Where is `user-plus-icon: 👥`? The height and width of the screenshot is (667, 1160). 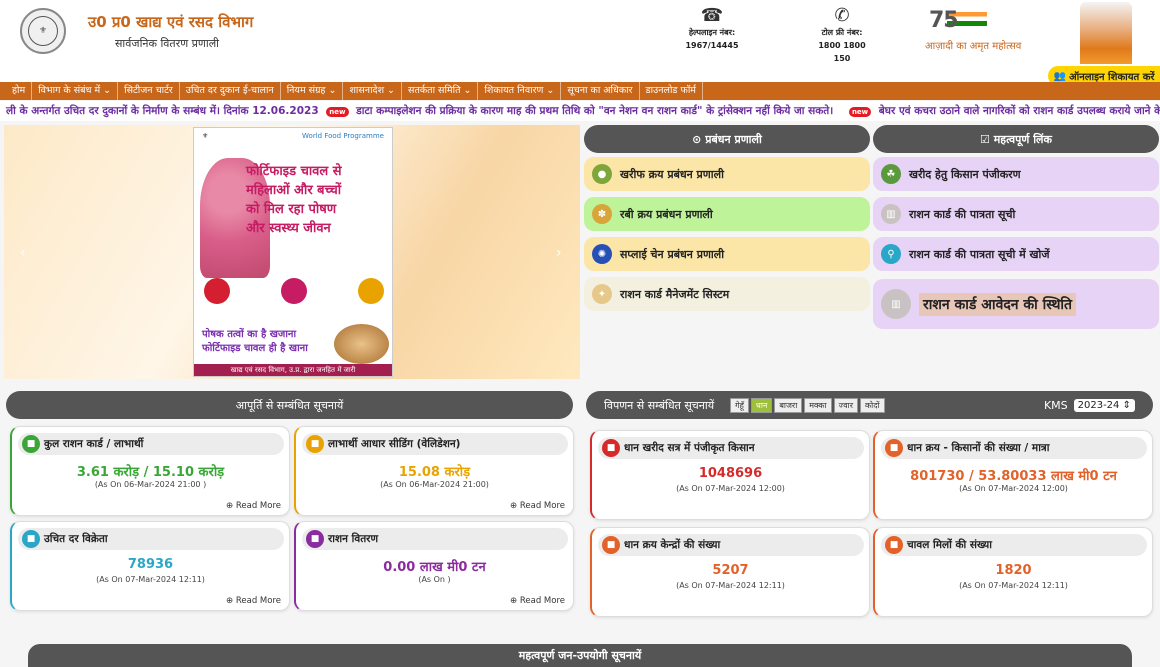
user-plus-icon: 👥 is located at coordinates (1059, 76).